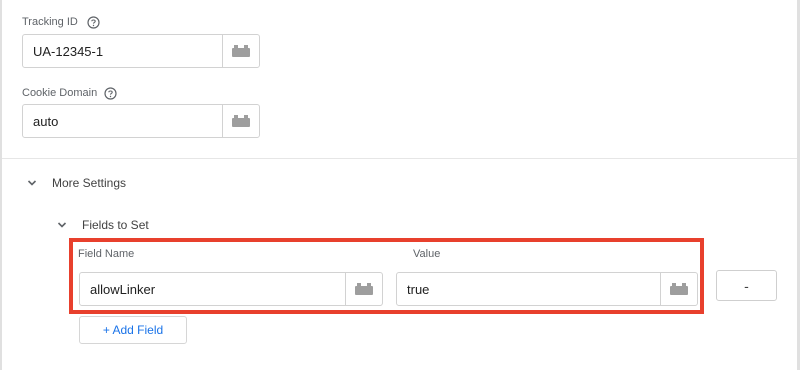  I want to click on more-settings-label: More Settings, so click(89, 183).